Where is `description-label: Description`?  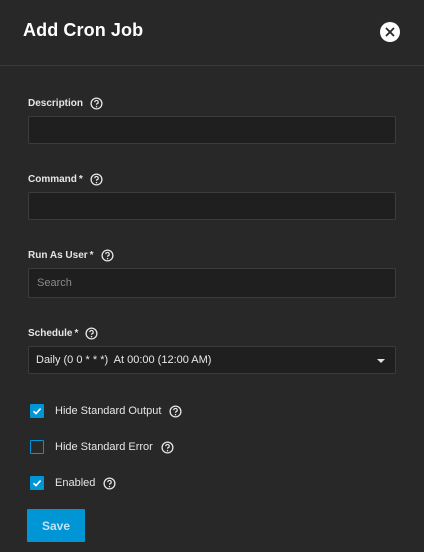 description-label: Description is located at coordinates (65, 103).